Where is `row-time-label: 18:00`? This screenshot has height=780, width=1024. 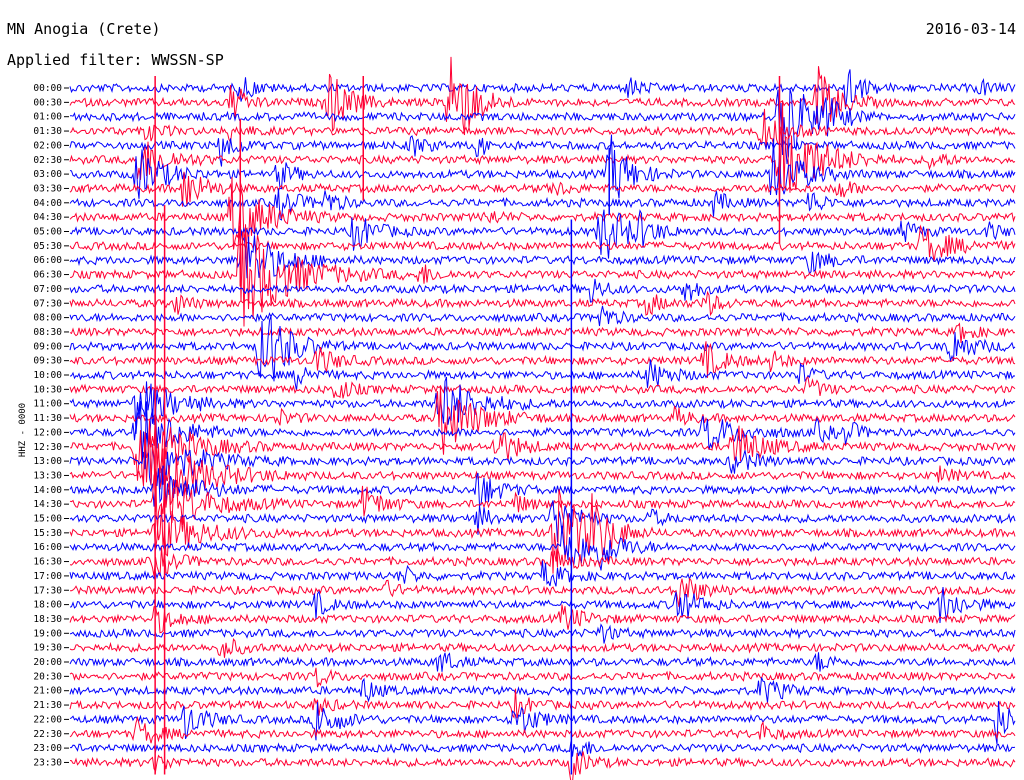 row-time-label: 18:00 is located at coordinates (47, 605).